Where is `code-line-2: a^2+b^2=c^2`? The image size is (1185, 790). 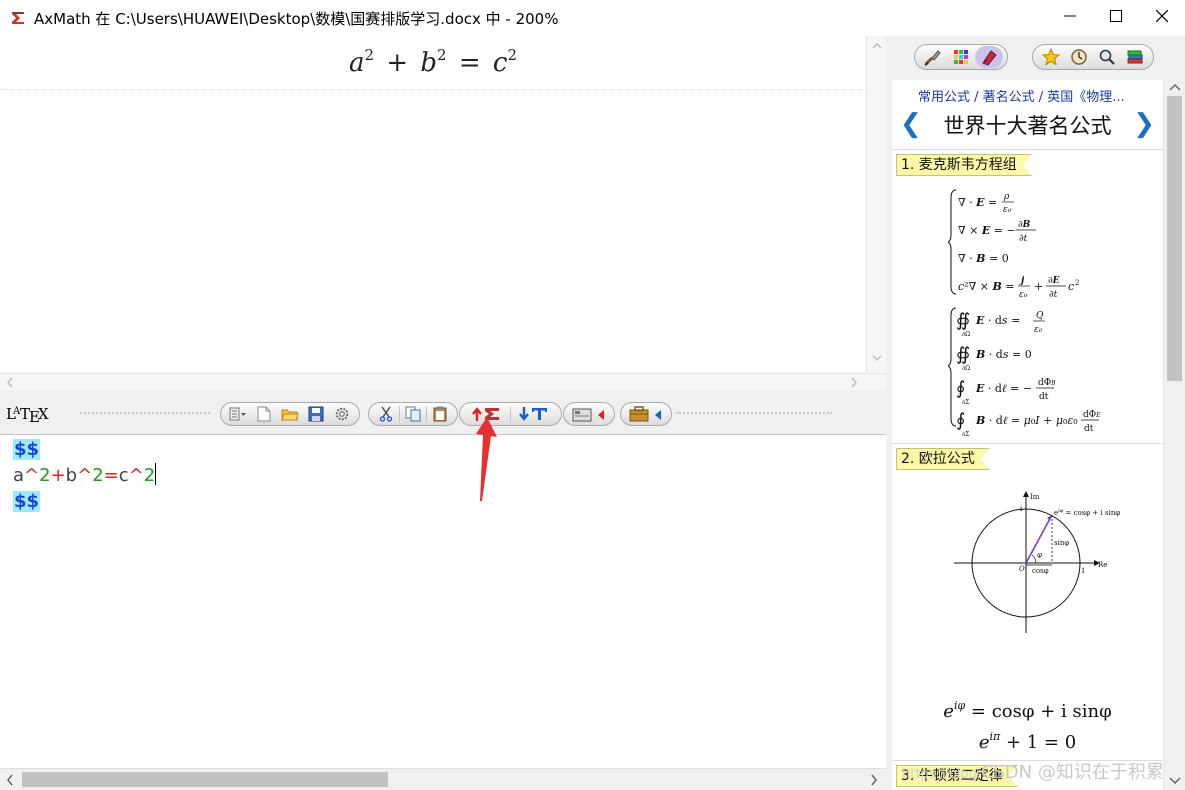 code-line-2: a^2+b^2=c^2 is located at coordinates (85, 476).